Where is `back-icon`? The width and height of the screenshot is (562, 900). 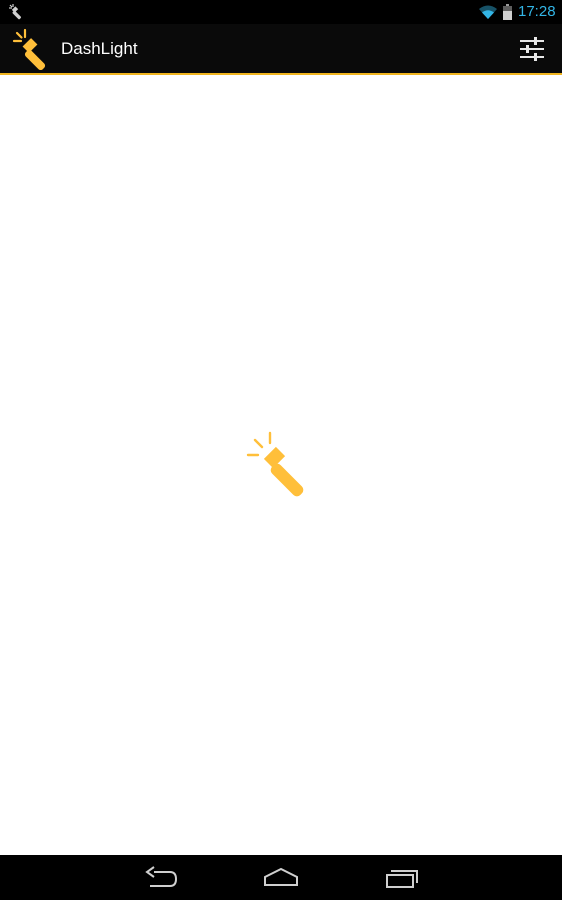 back-icon is located at coordinates (161, 878).